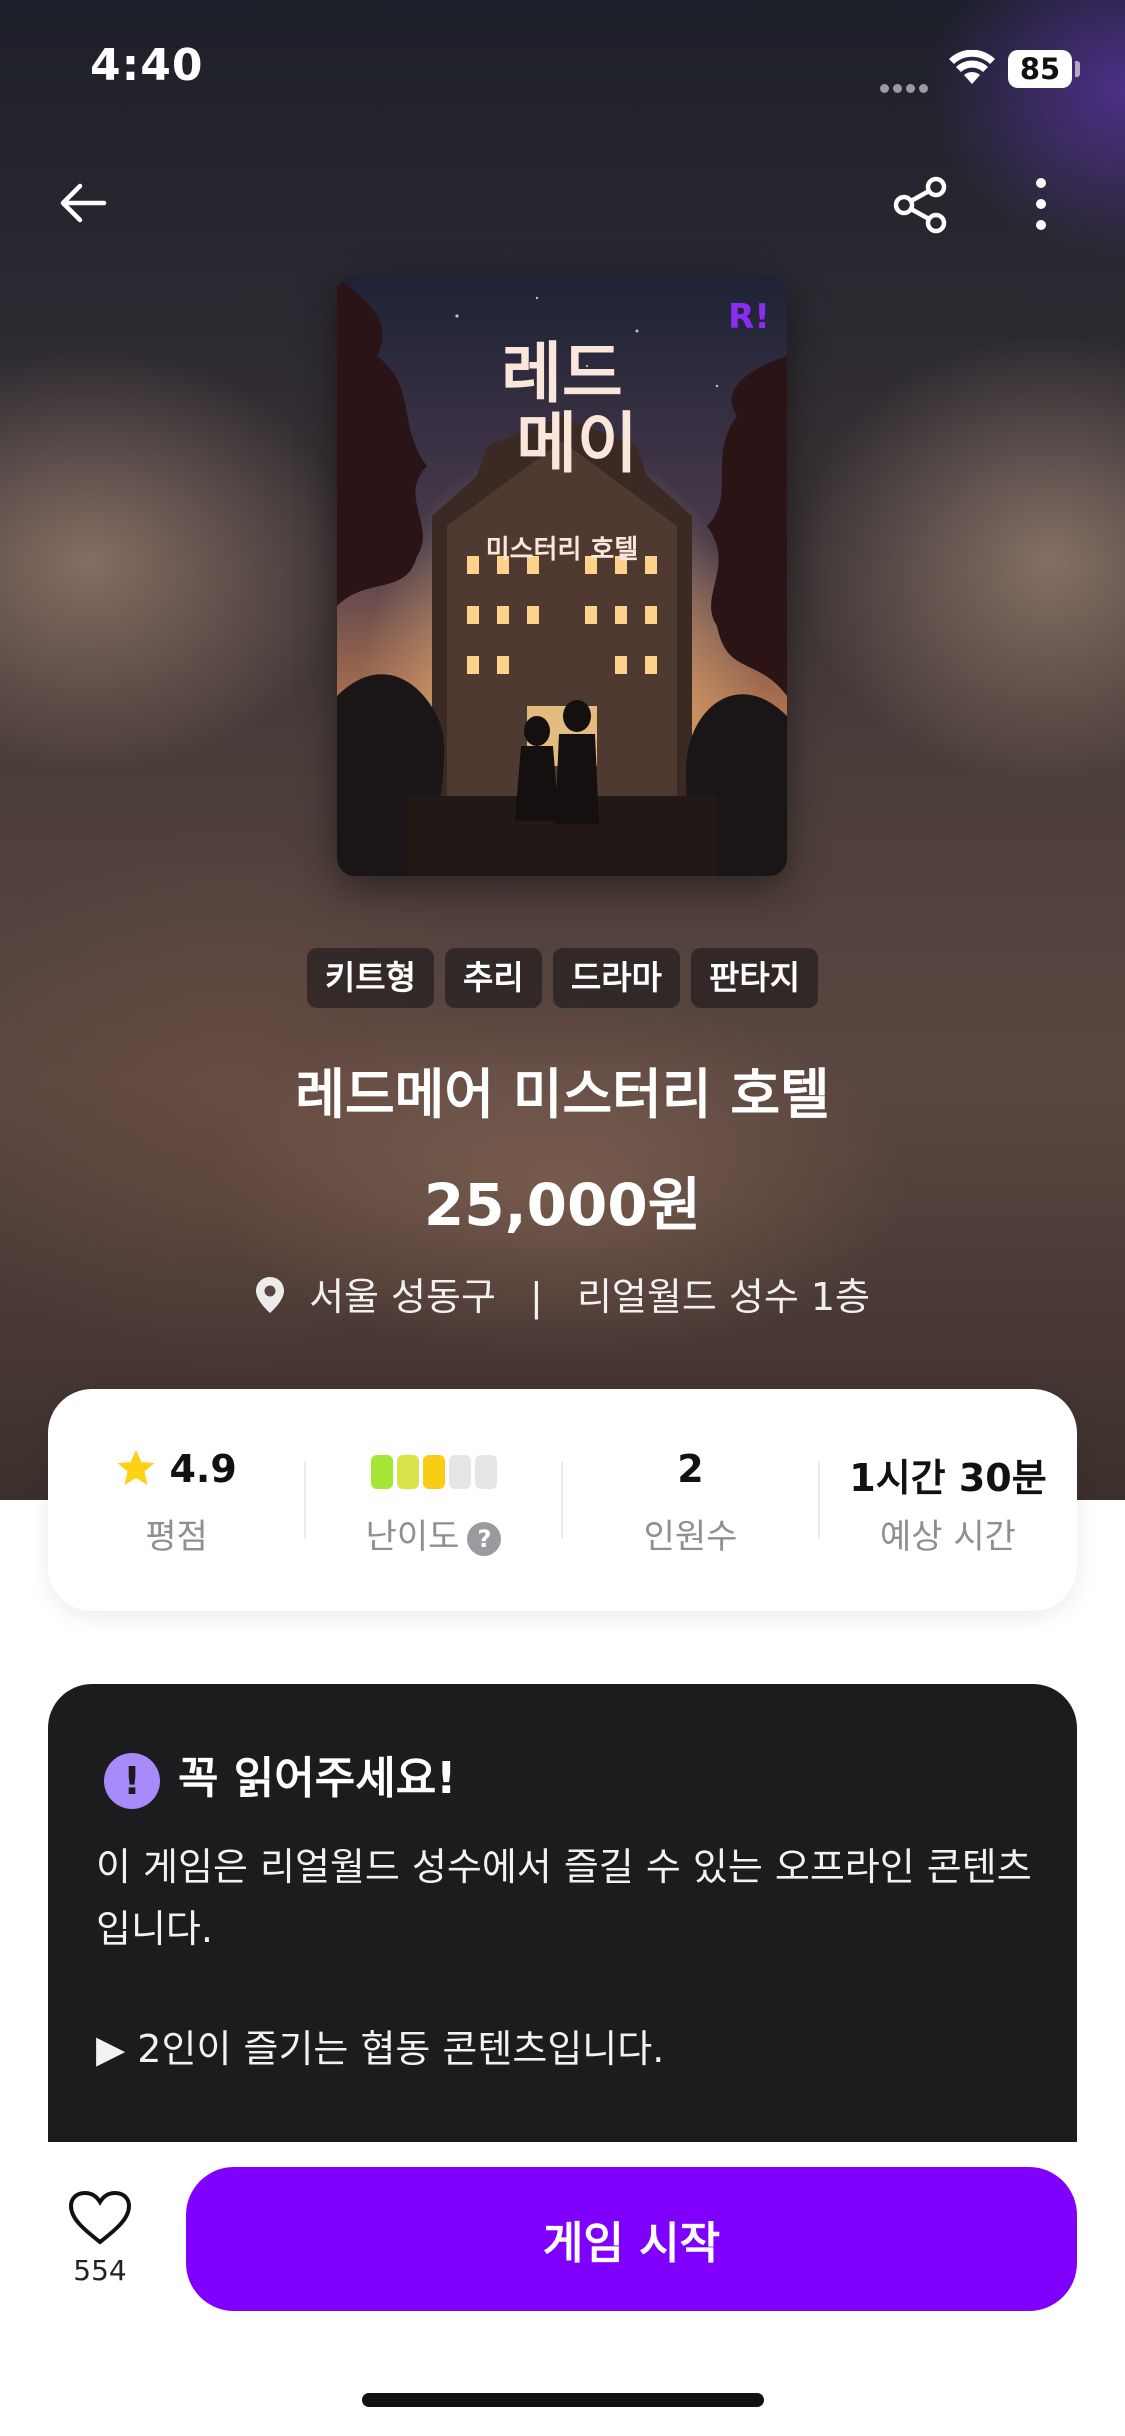  What do you see at coordinates (690, 1469) in the screenshot?
I see `players-value: 2` at bounding box center [690, 1469].